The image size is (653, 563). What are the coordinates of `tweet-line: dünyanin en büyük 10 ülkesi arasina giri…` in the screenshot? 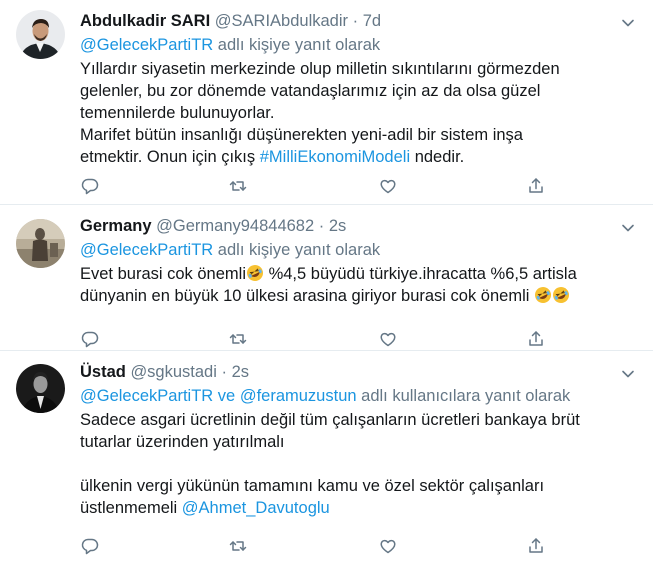 It's located at (357, 296).